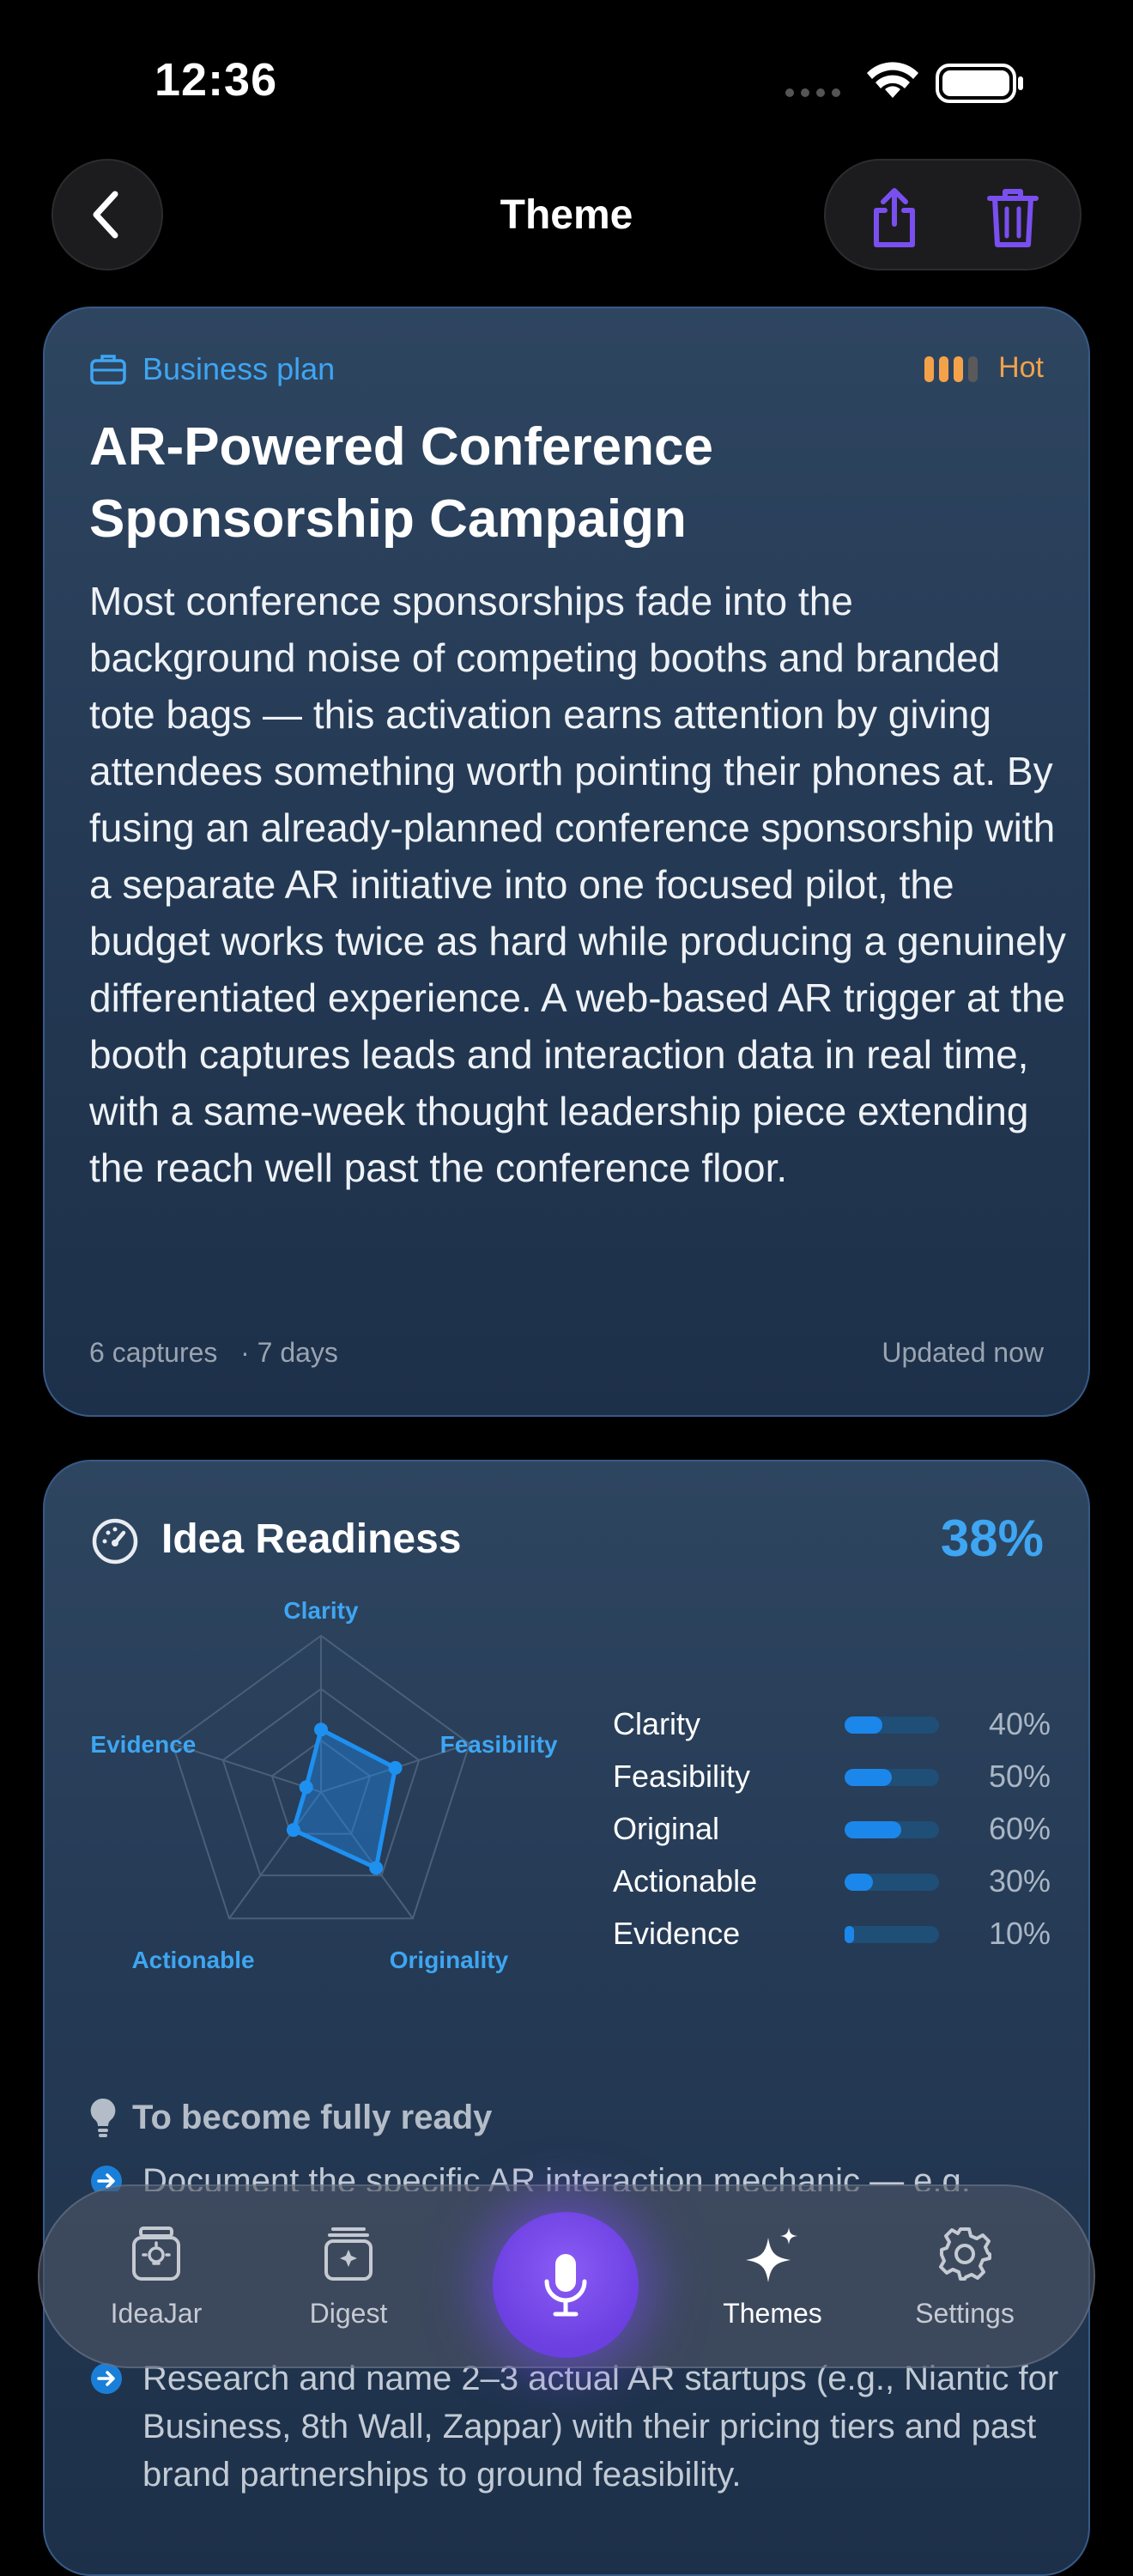 The width and height of the screenshot is (1133, 2576). What do you see at coordinates (115, 1541) in the screenshot?
I see `gauge-icon` at bounding box center [115, 1541].